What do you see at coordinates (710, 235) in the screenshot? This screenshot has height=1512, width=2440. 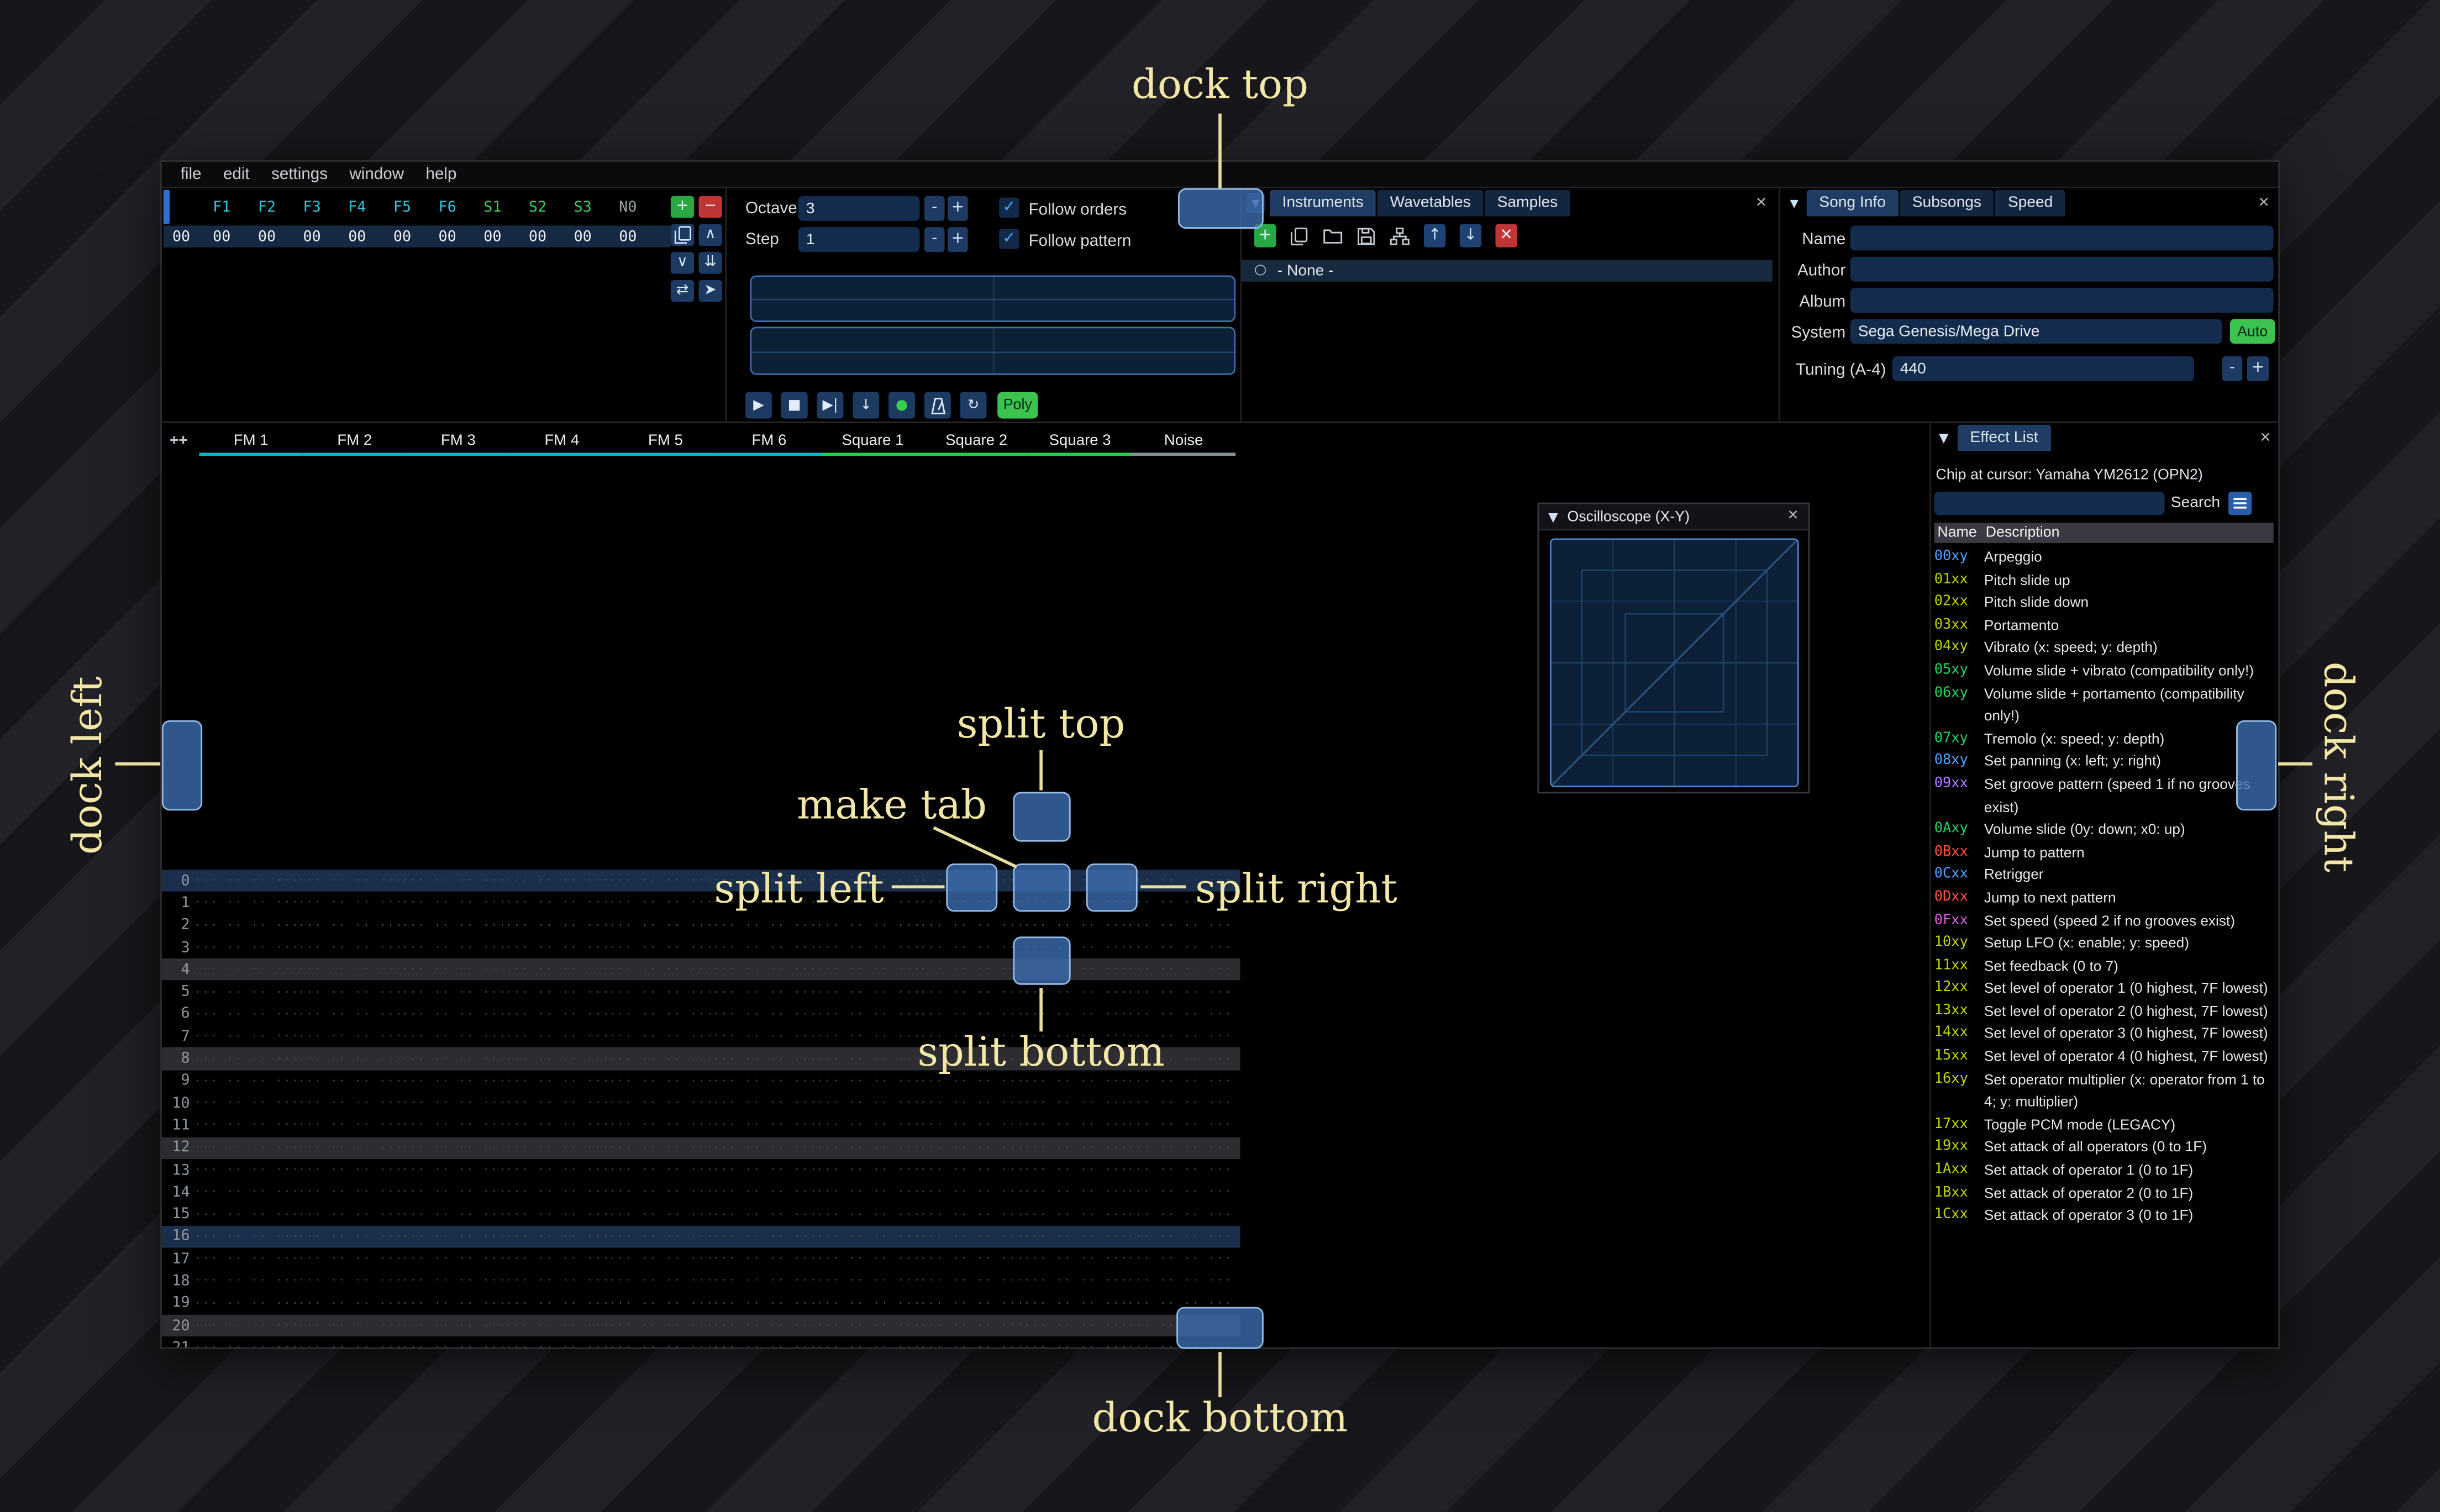 I see `orders-move-up-button: ∧` at bounding box center [710, 235].